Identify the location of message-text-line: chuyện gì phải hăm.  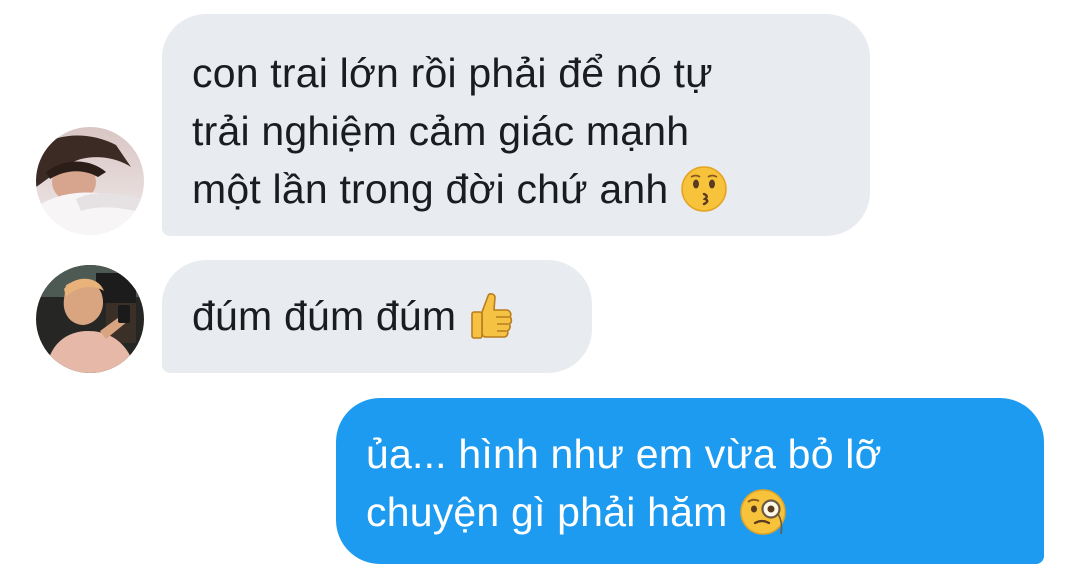
(691, 512).